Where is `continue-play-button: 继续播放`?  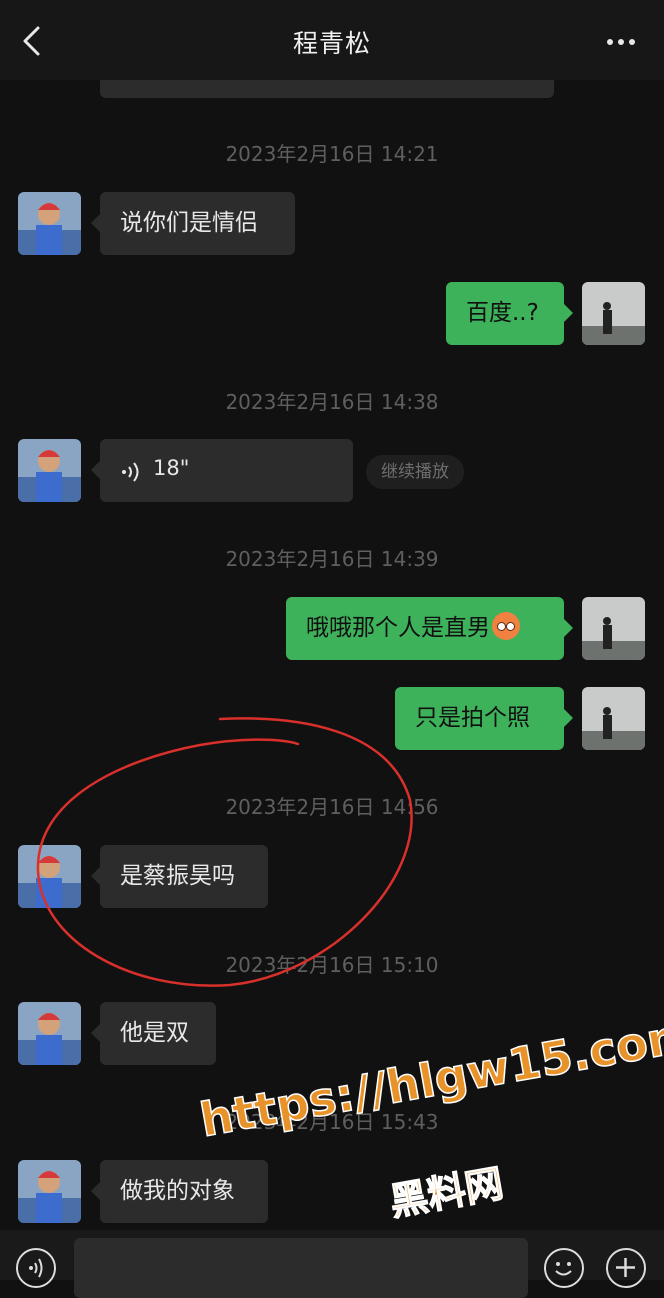 continue-play-button: 继续播放 is located at coordinates (415, 472).